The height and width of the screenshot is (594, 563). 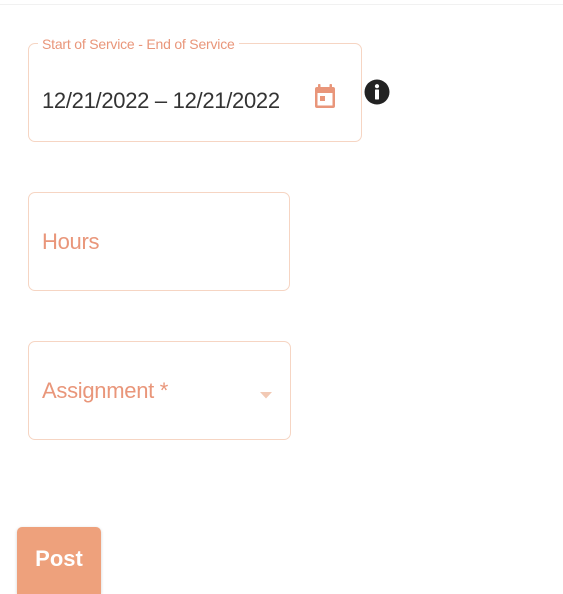 I want to click on assignment-placeholder: Assignment *, so click(x=105, y=390).